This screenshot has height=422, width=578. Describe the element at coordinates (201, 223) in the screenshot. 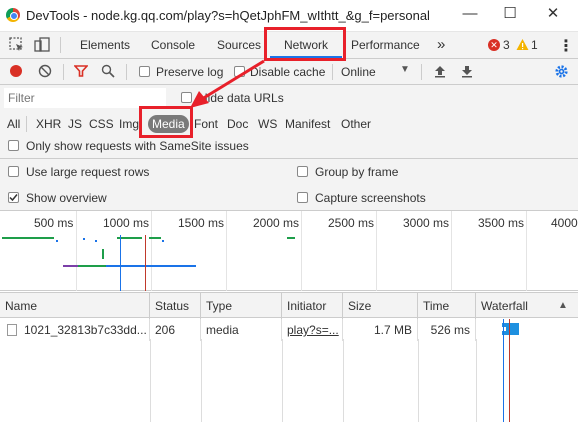

I see `tick-label: 1500 ms` at that location.